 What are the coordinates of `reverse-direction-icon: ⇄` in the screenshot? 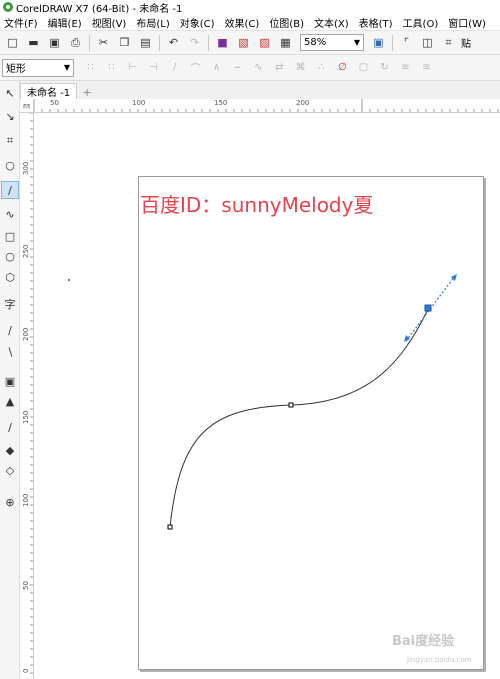 It's located at (279, 67).